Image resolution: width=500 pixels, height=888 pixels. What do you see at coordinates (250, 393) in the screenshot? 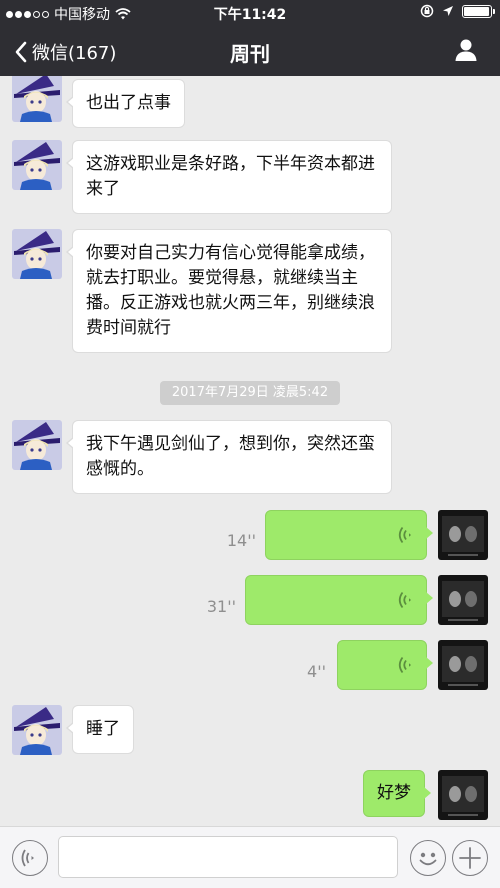
I see `timestamp-divider: 2017年7月29日 凌晨5:42` at bounding box center [250, 393].